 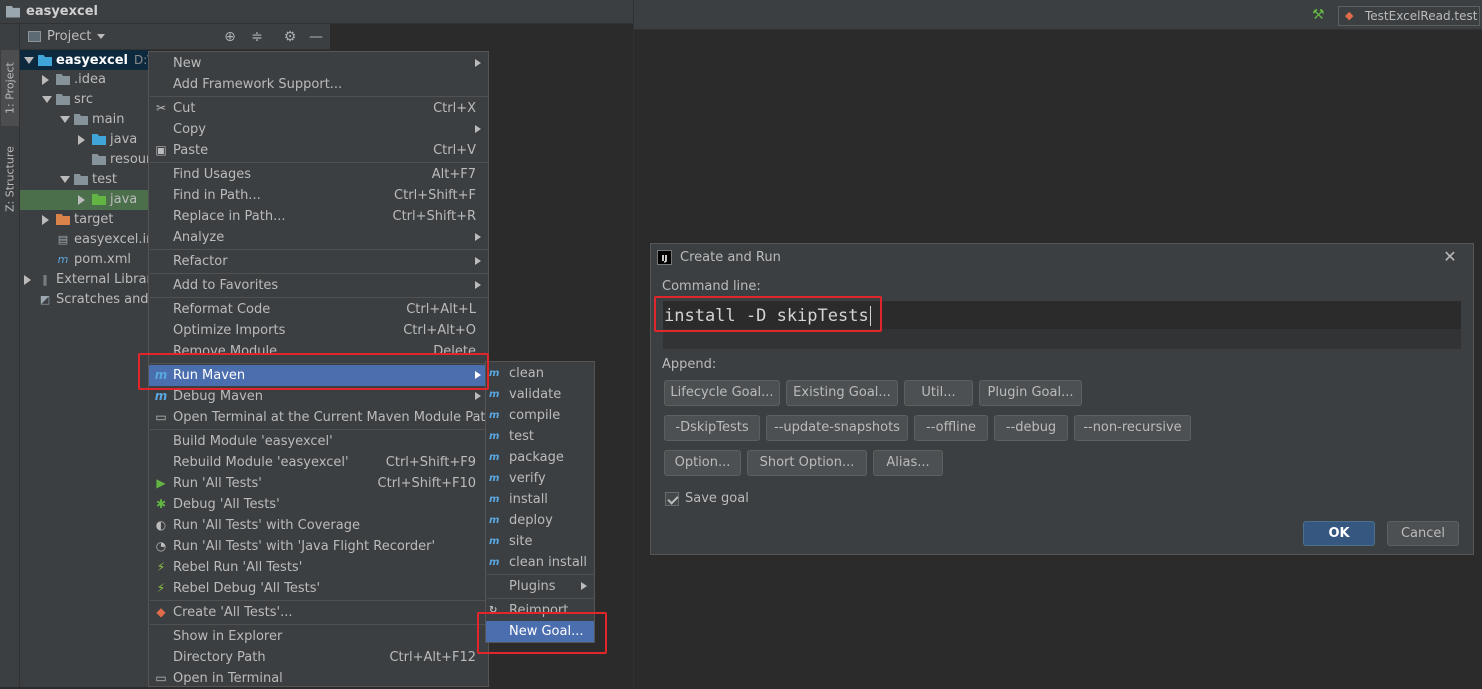 What do you see at coordinates (318, 195) in the screenshot?
I see `menu-item-find-in-path: Find in Path... Ctrl+Shift+F` at bounding box center [318, 195].